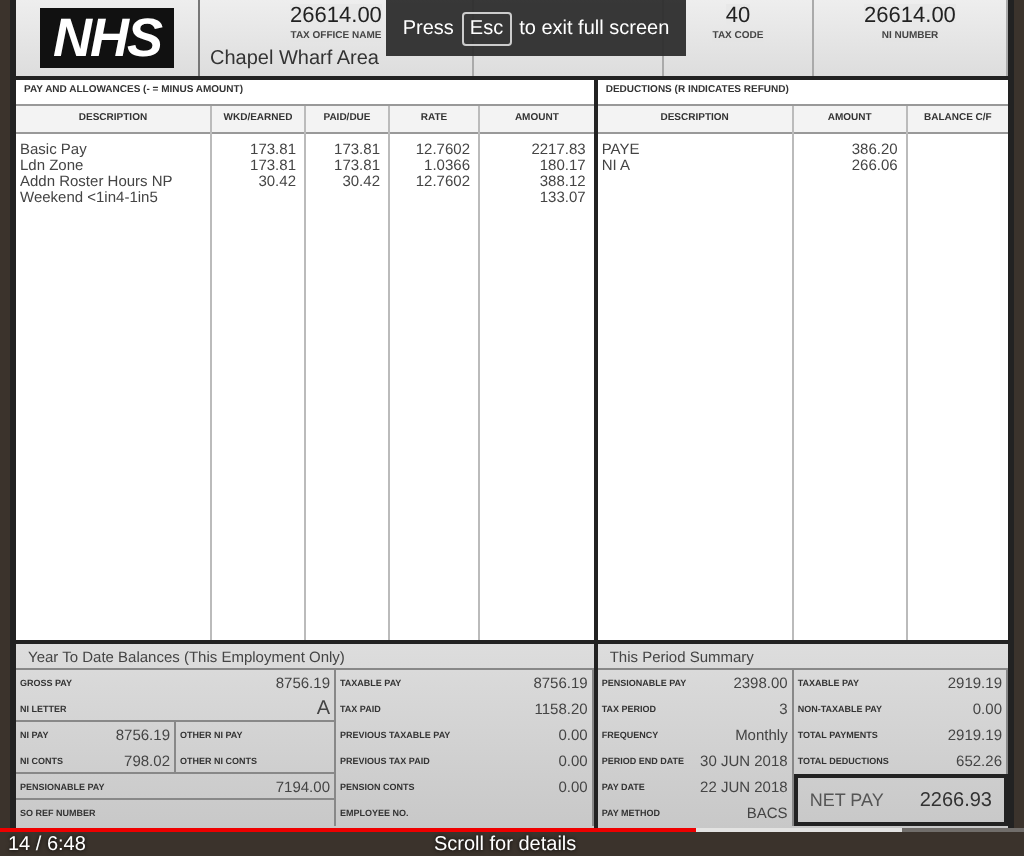  I want to click on toast-text: to exit full screen, so click(594, 28).